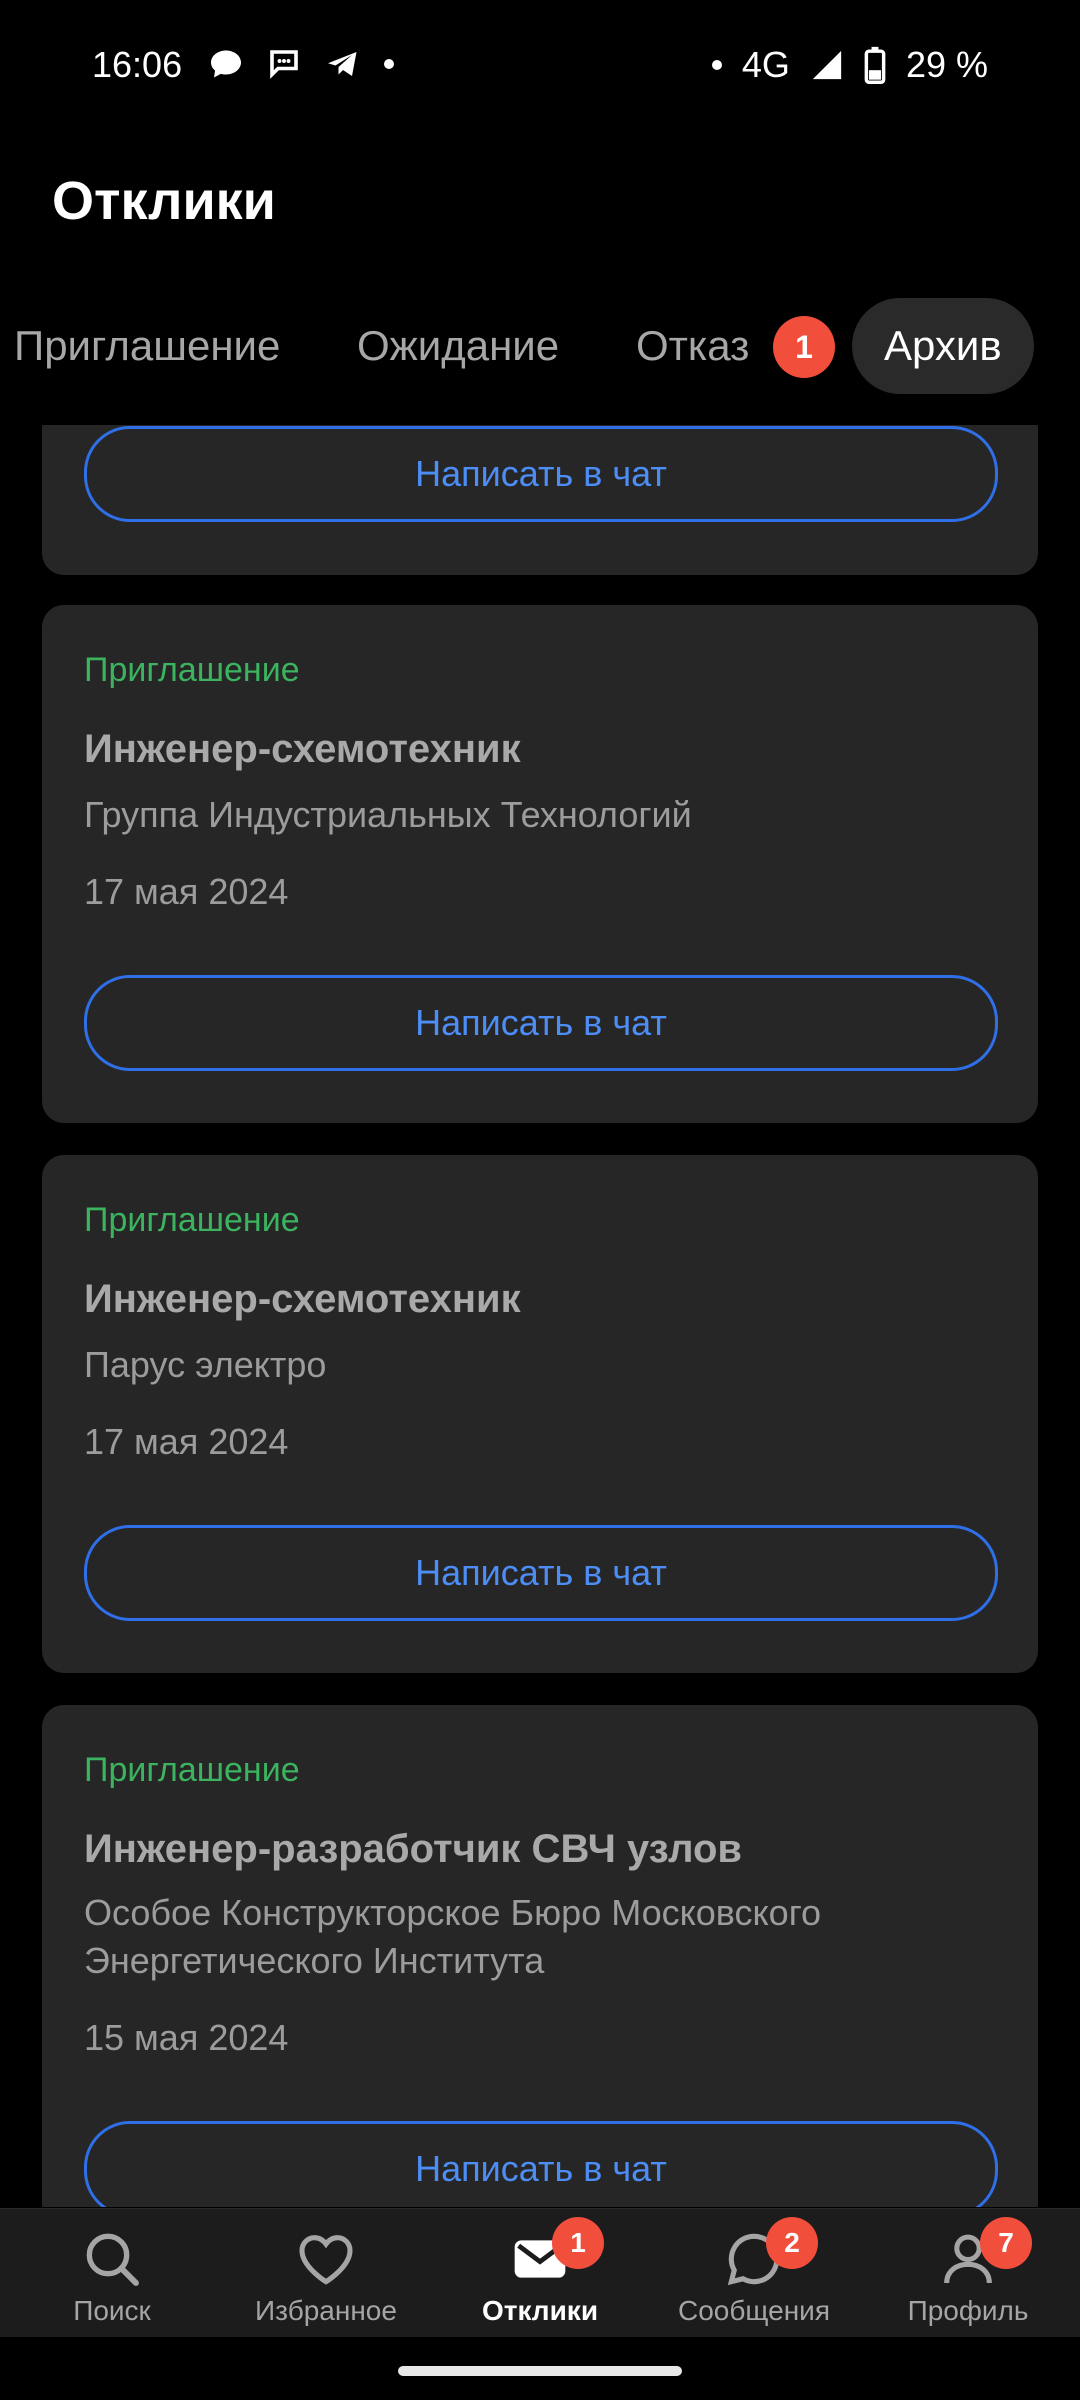 The width and height of the screenshot is (1080, 2400). I want to click on tab-rejection-badge: 1, so click(804, 347).